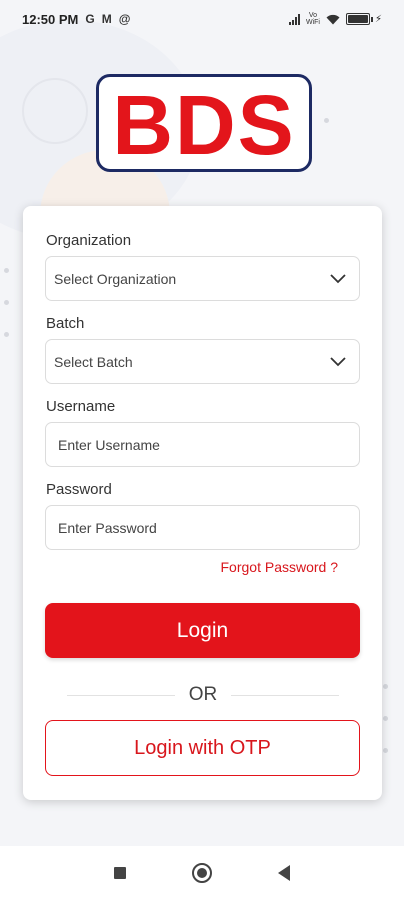 The height and width of the screenshot is (900, 404). Describe the element at coordinates (202, 278) in the screenshot. I see `organization-dropdown: Select Organization` at that location.